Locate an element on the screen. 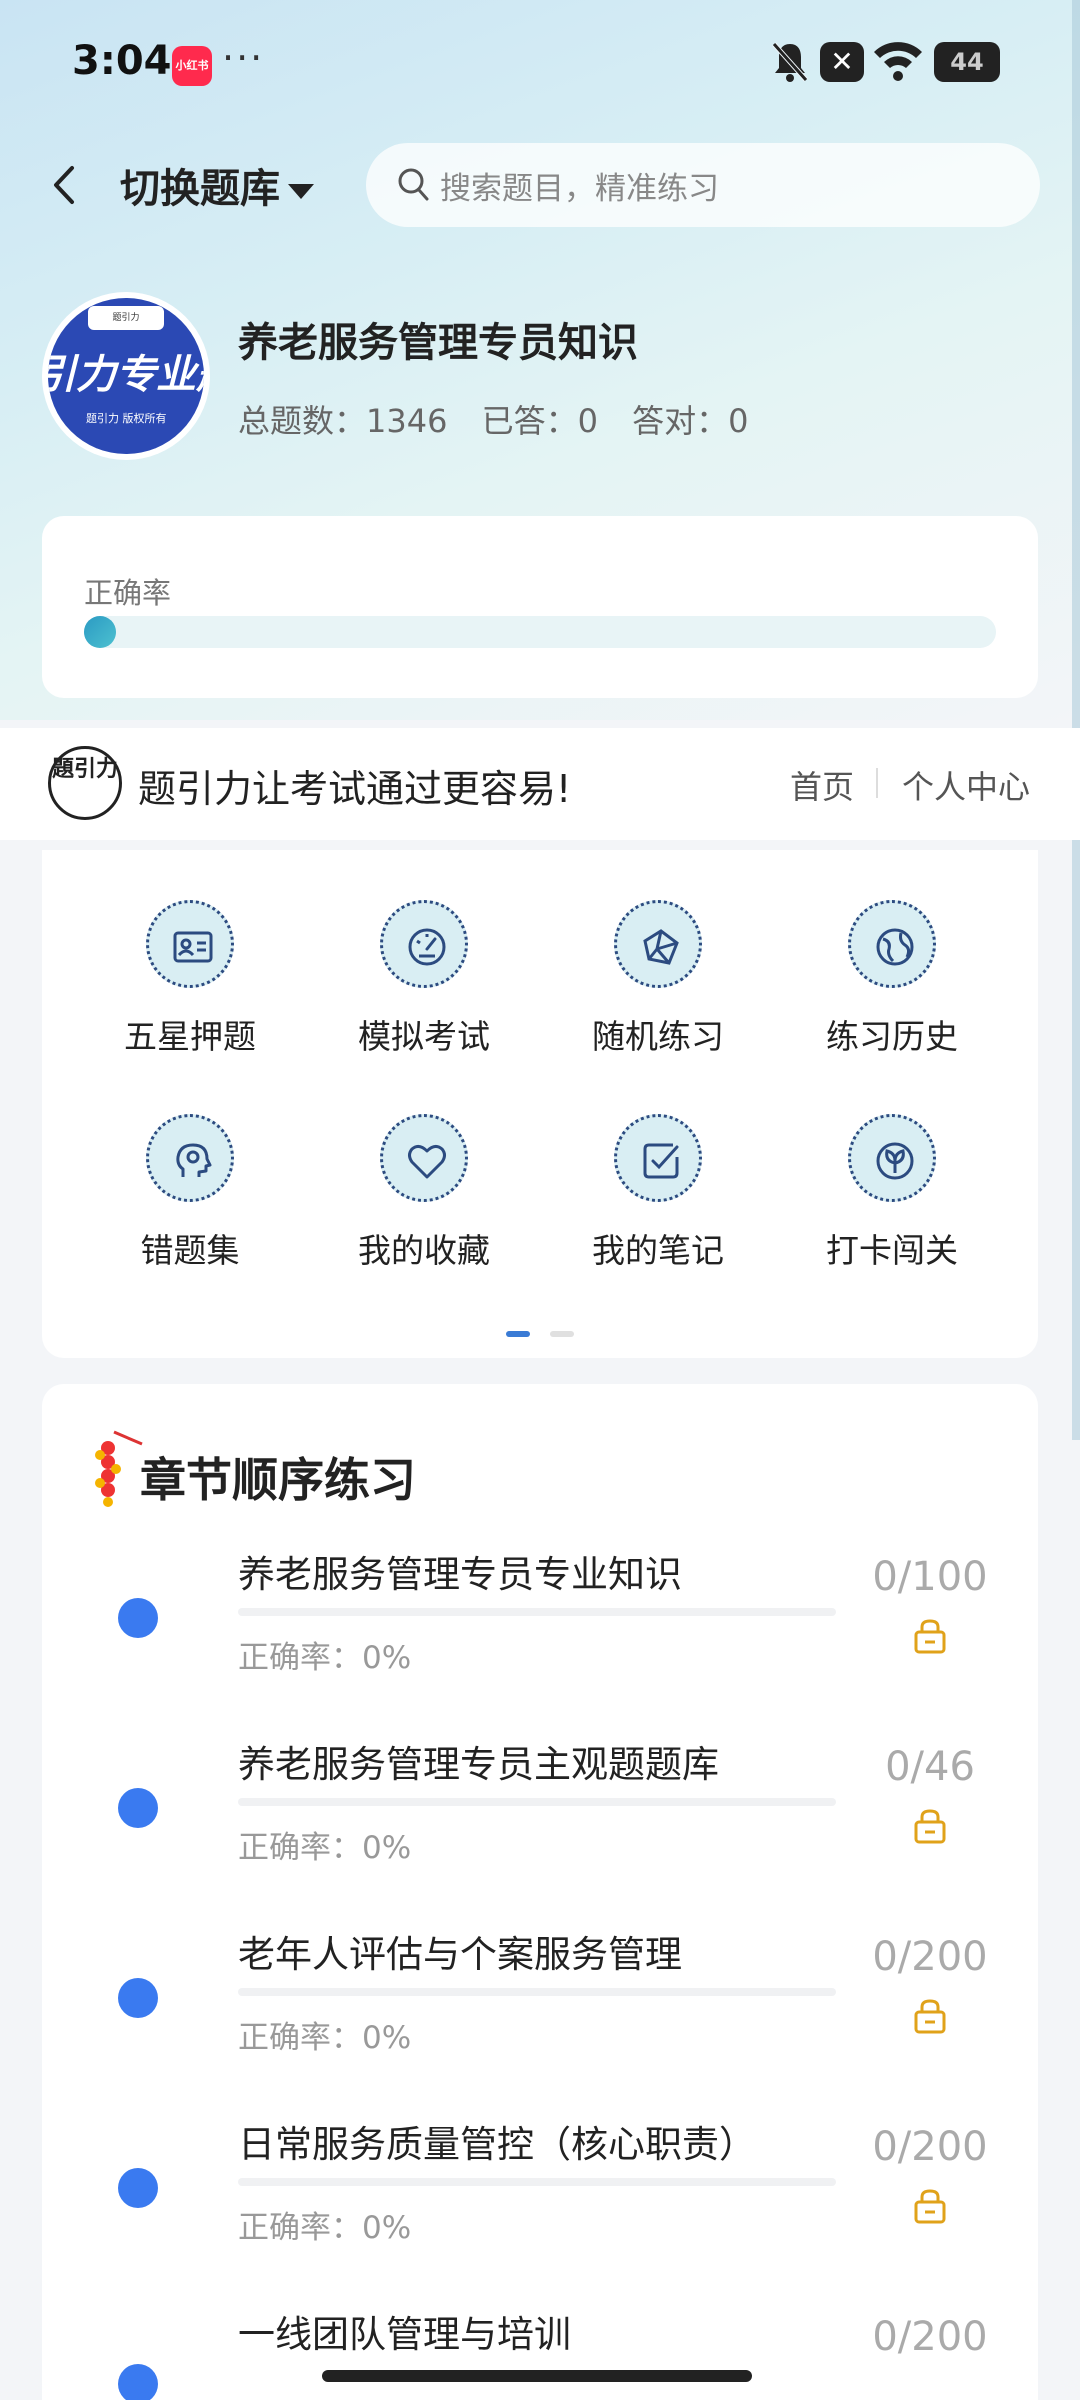 The width and height of the screenshot is (1080, 2400). chapter-section-title: 章节顺序练习 is located at coordinates (278, 1480).